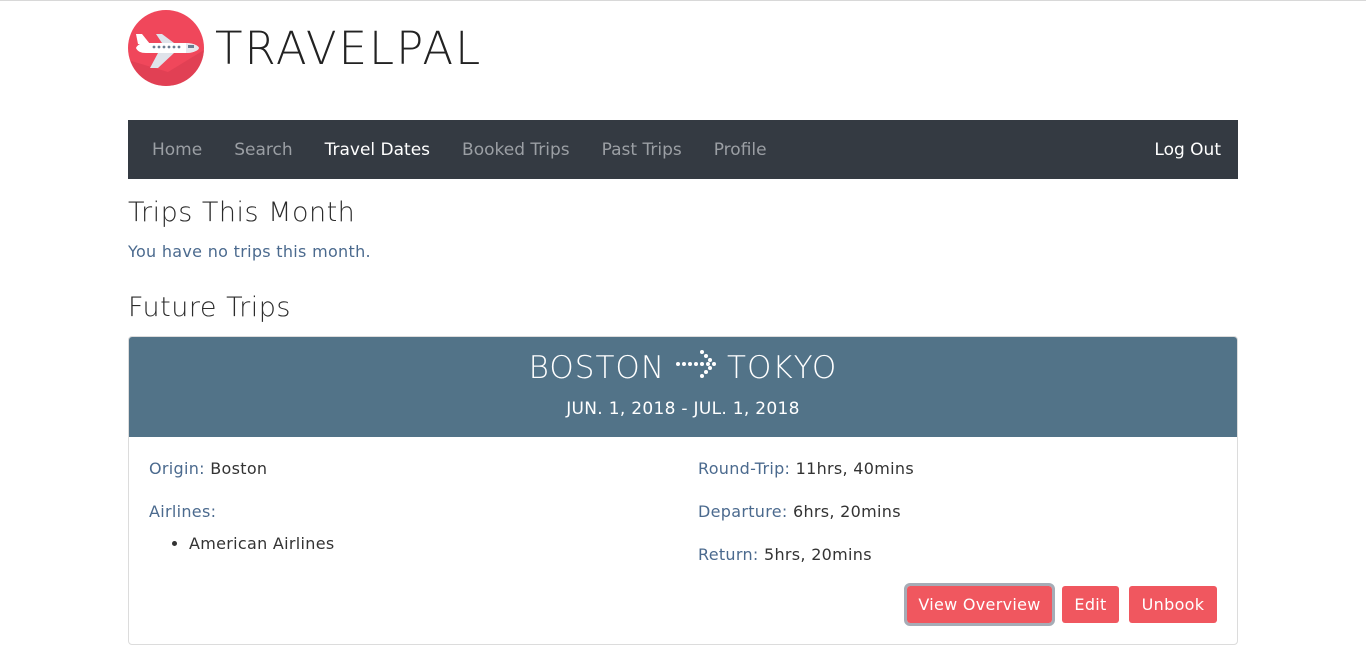 This screenshot has width=1366, height=649. Describe the element at coordinates (177, 468) in the screenshot. I see `origin-label: Origin:` at that location.